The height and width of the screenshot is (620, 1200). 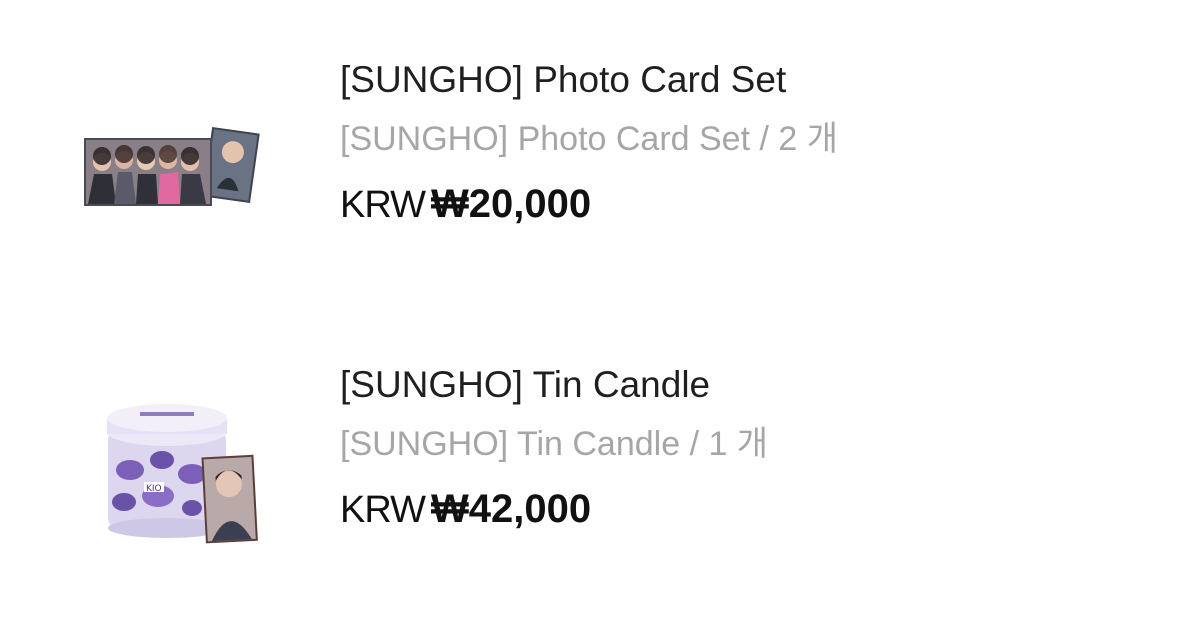 I want to click on tin-candle-thumbnail: KIO, so click(x=175, y=455).